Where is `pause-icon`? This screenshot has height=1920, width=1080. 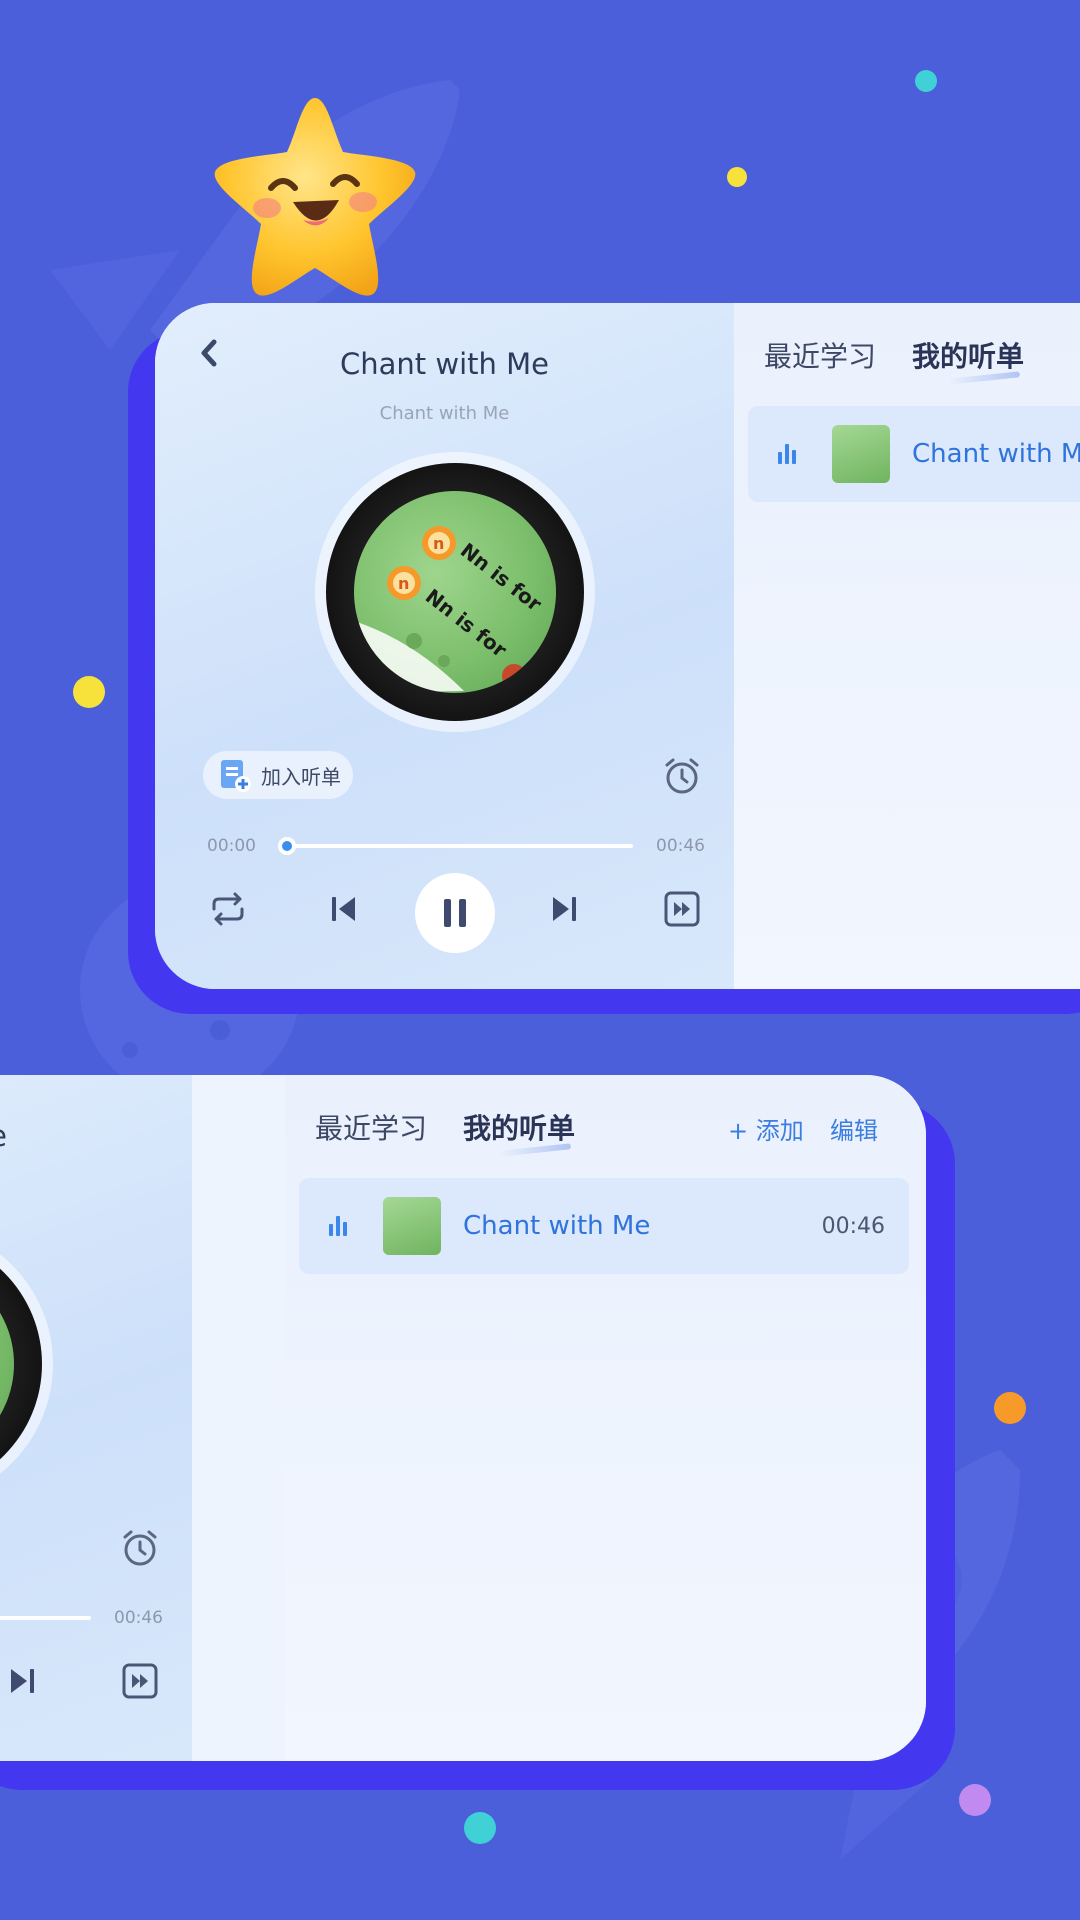
pause-icon is located at coordinates (455, 913).